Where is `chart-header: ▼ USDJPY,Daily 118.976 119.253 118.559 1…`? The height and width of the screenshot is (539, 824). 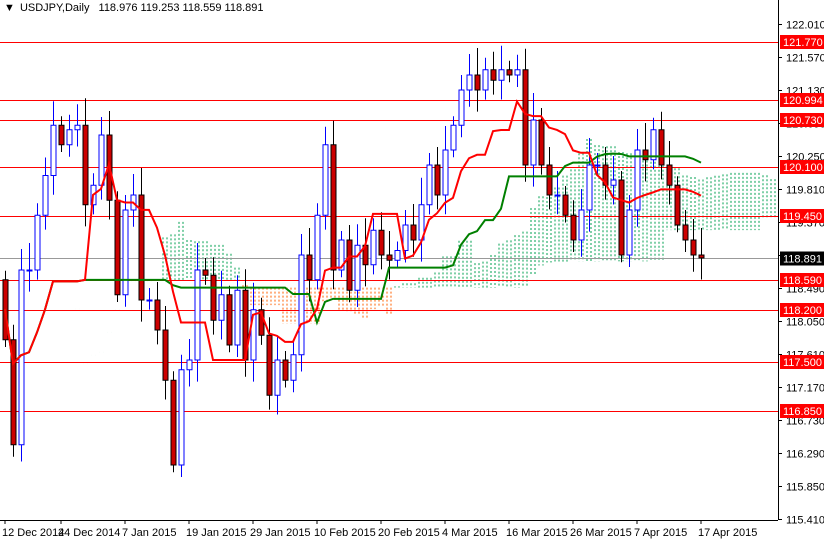
chart-header: ▼ USDJPY,Daily 118.976 119.253 118.559 1… is located at coordinates (133, 8).